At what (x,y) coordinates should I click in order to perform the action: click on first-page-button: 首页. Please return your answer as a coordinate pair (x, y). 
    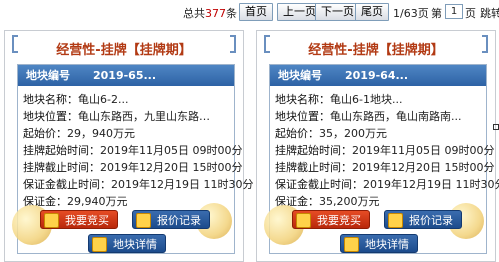
    Looking at the image, I should click on (256, 12).